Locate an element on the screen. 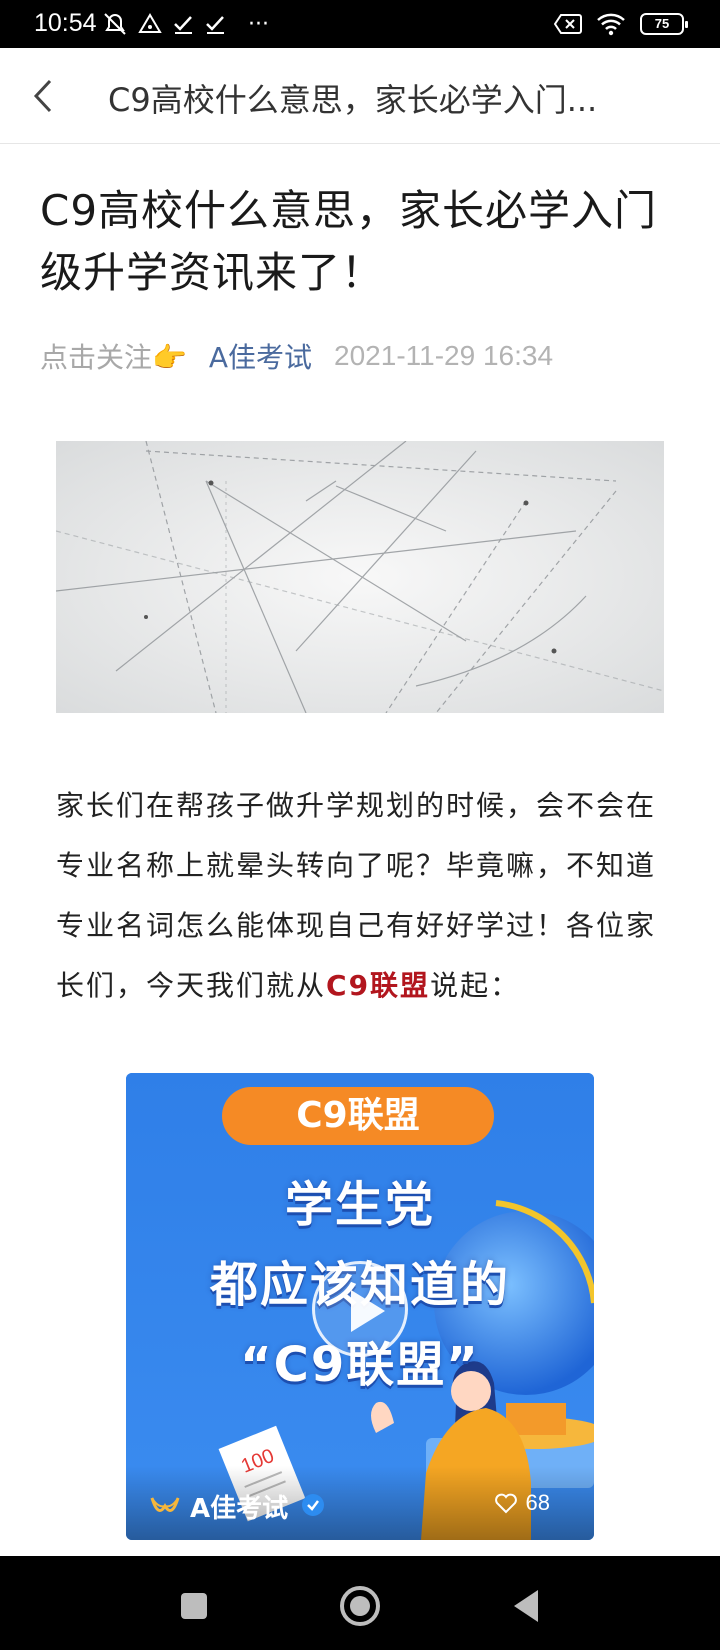  article-meta: 点击关注👉 A佳考试 2021-11-29 16:34 is located at coordinates (370, 356).